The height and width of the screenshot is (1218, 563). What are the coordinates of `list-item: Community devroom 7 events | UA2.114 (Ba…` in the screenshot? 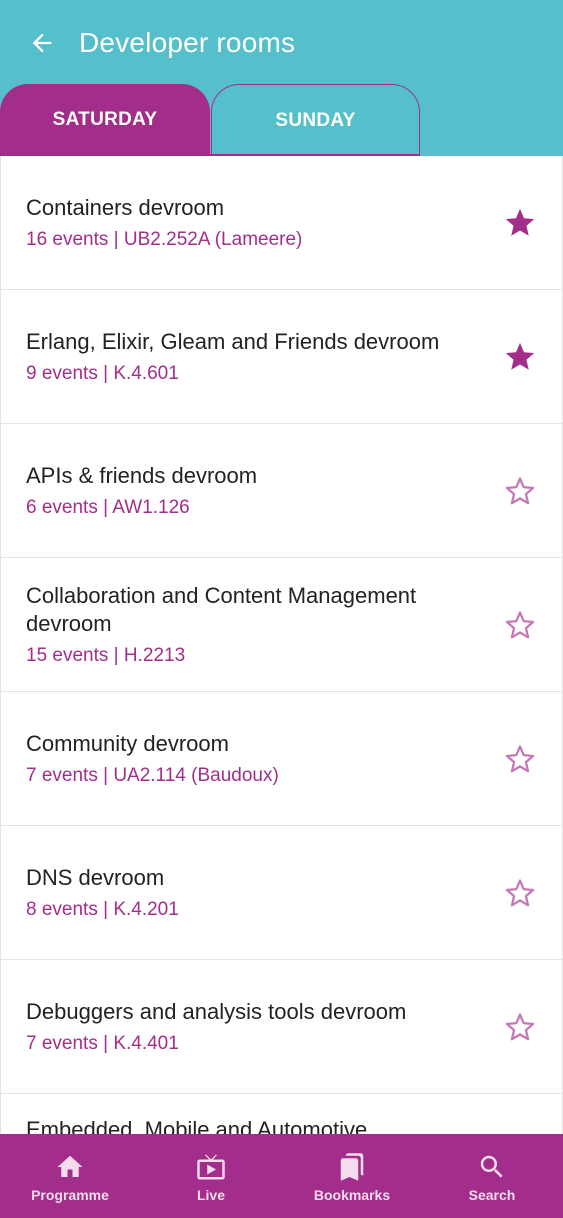 It's located at (281, 758).